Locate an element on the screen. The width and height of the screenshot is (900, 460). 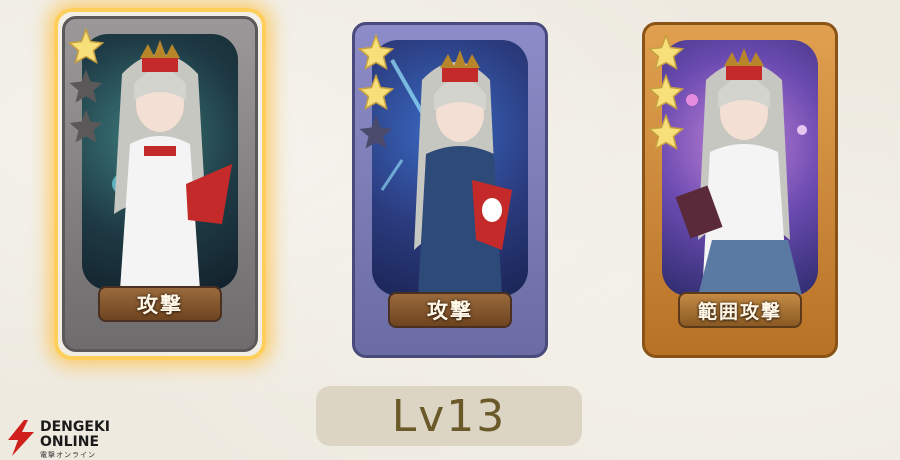
level-indicator: Lv13 is located at coordinates (449, 416).